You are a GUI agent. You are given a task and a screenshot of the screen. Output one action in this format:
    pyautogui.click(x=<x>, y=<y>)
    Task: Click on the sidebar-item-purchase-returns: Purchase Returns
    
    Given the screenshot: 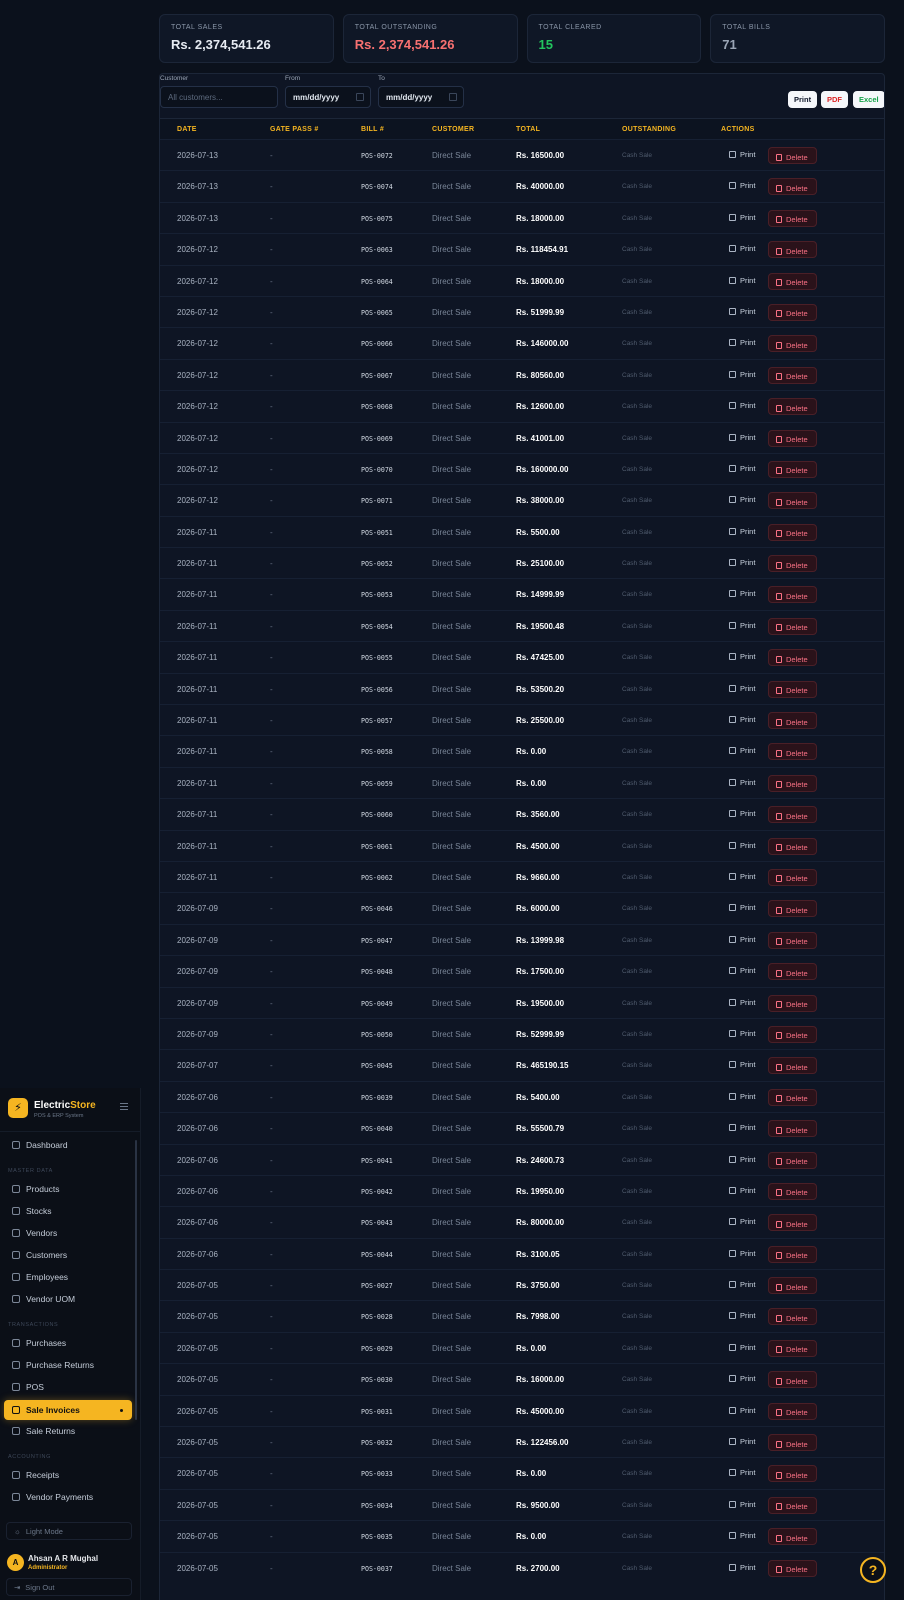 What is the action you would take?
    pyautogui.click(x=53, y=1365)
    